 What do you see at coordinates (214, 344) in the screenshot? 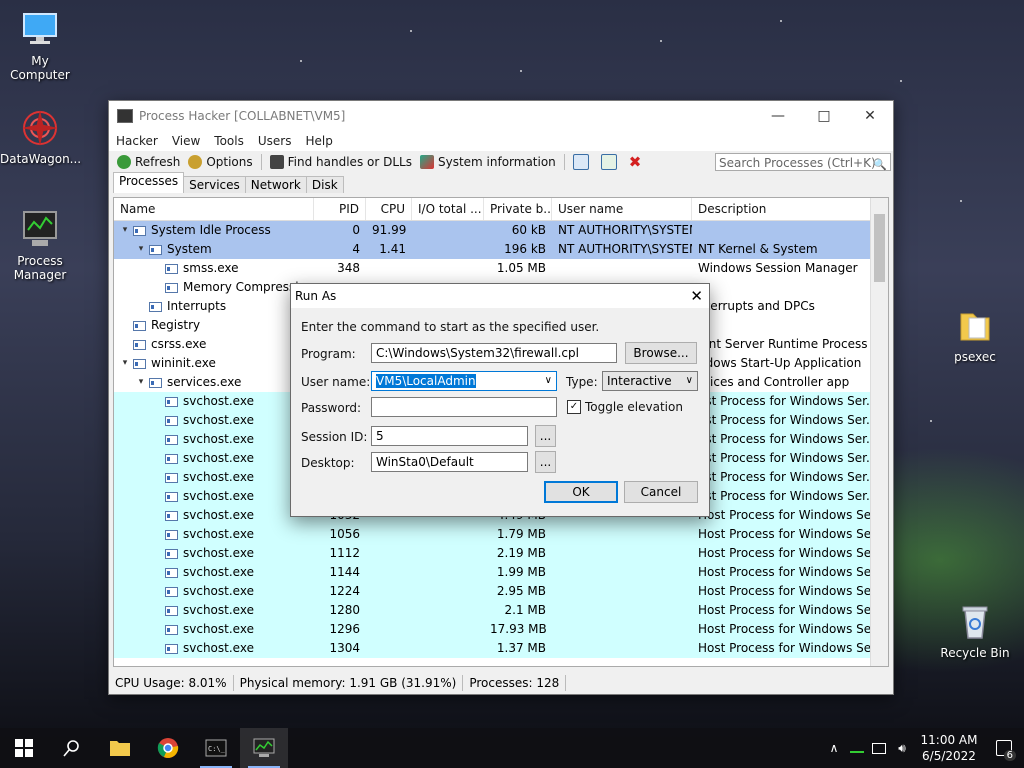
I see `process-name-cell: csrss.exe` at bounding box center [214, 344].